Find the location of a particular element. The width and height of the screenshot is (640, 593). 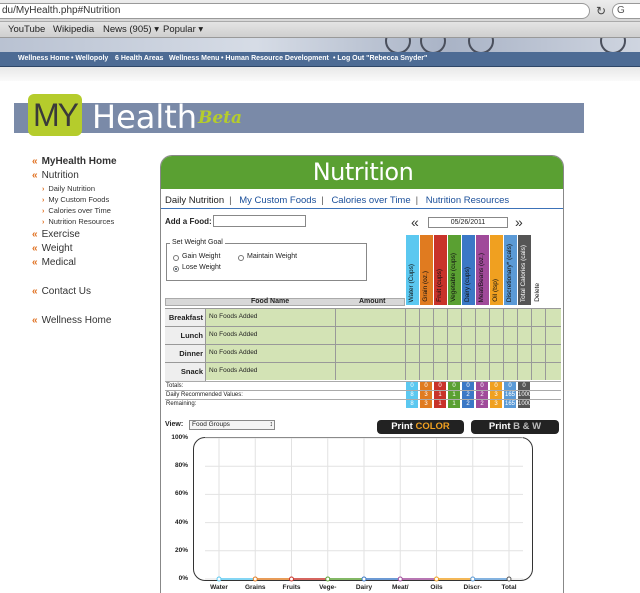

header-banner-image is located at coordinates (320, 45).